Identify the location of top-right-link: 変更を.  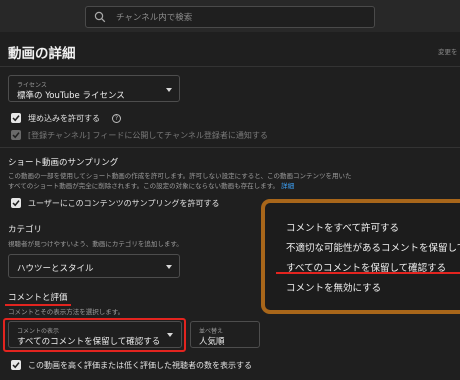
(449, 51).